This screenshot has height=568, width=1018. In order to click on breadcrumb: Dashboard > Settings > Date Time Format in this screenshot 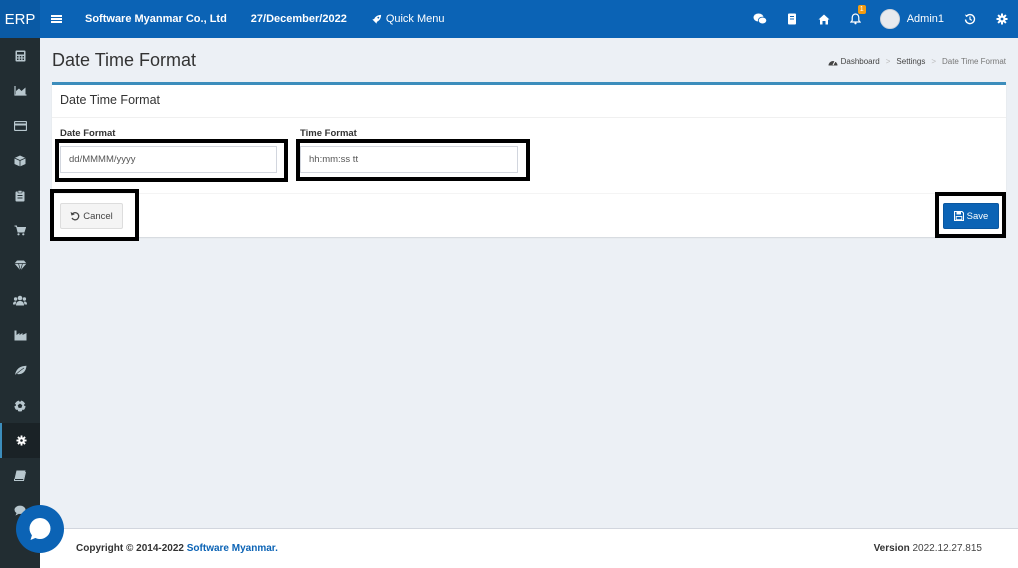, I will do `click(917, 61)`.